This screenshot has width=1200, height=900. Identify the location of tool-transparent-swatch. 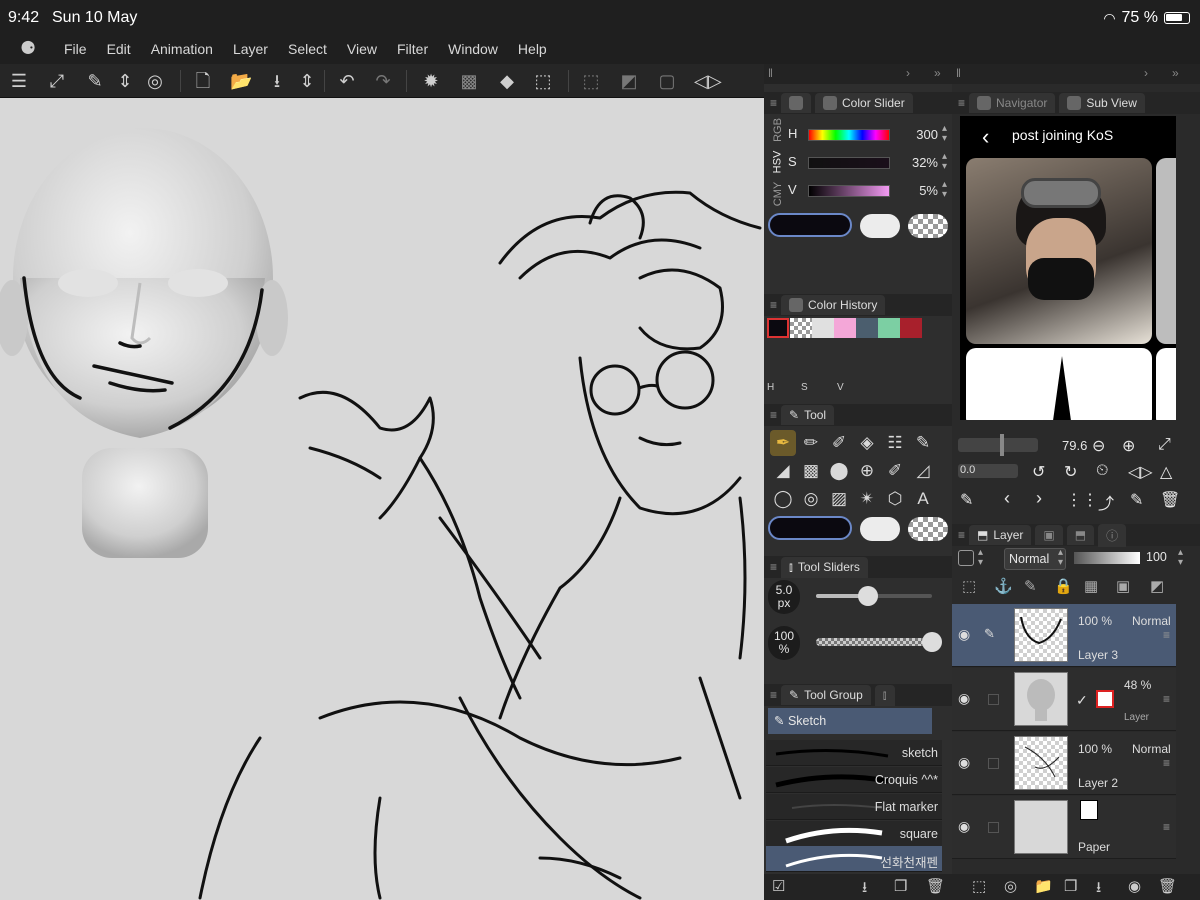
(928, 529).